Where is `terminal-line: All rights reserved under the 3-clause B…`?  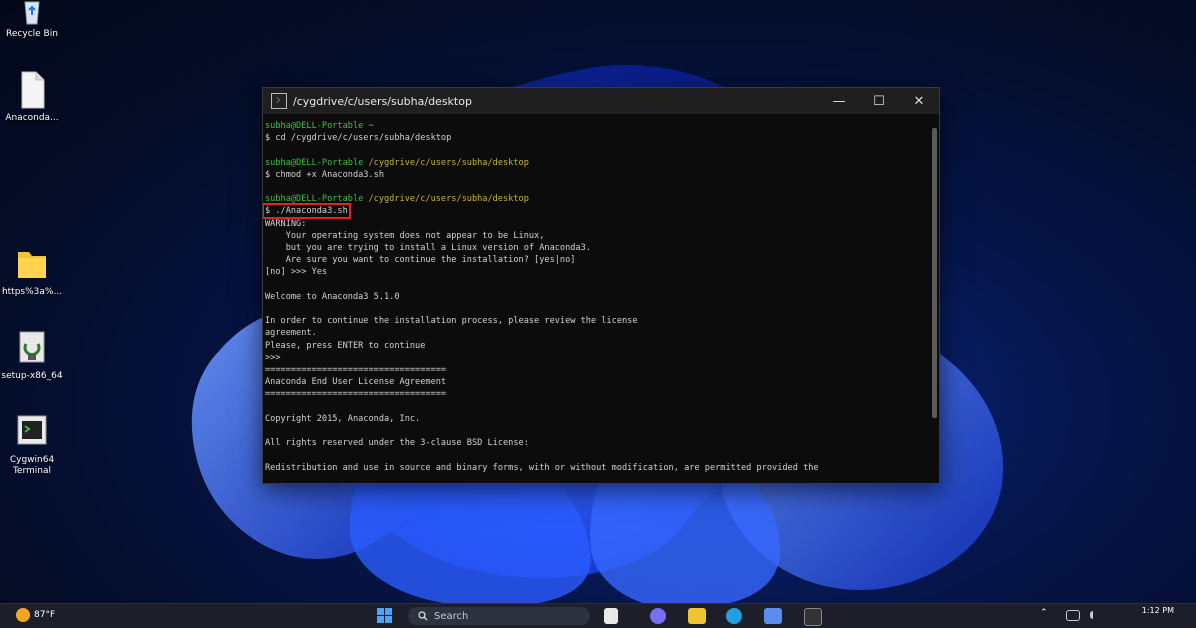 terminal-line: All rights reserved under the 3-clause B… is located at coordinates (597, 443).